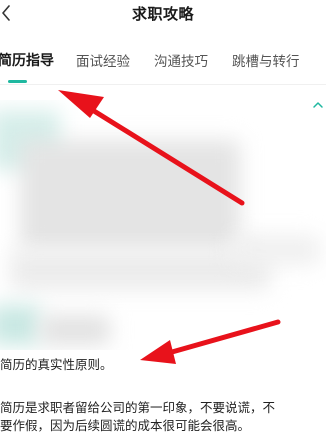 The width and height of the screenshot is (326, 437). What do you see at coordinates (138, 407) in the screenshot?
I see `article-paragraph-line-1: 简历是求职者留给公司的第一印象，不要说谎，不` at bounding box center [138, 407].